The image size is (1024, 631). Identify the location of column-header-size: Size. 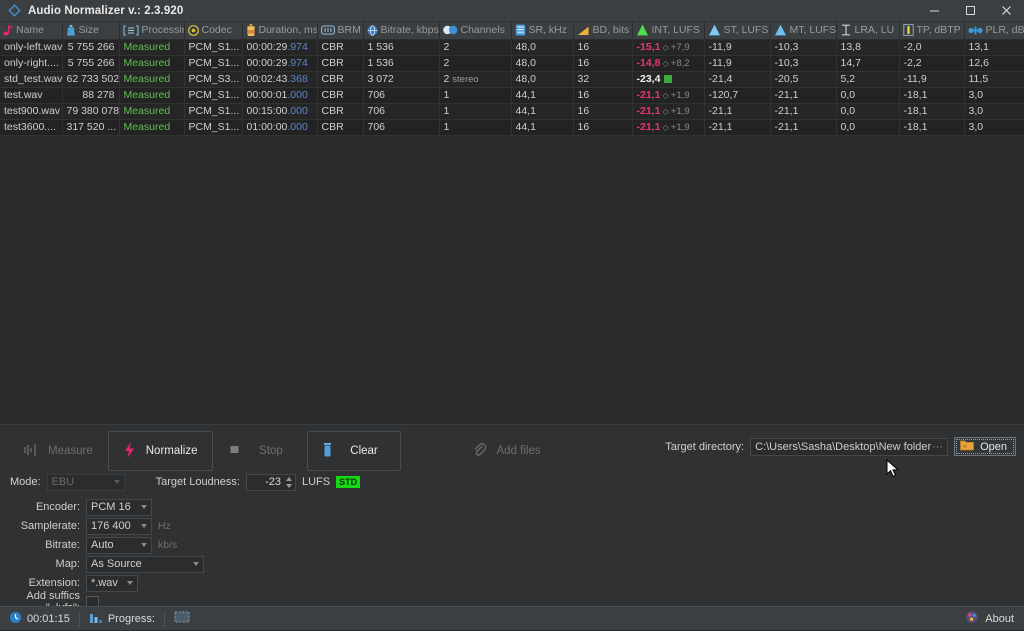
(90, 30).